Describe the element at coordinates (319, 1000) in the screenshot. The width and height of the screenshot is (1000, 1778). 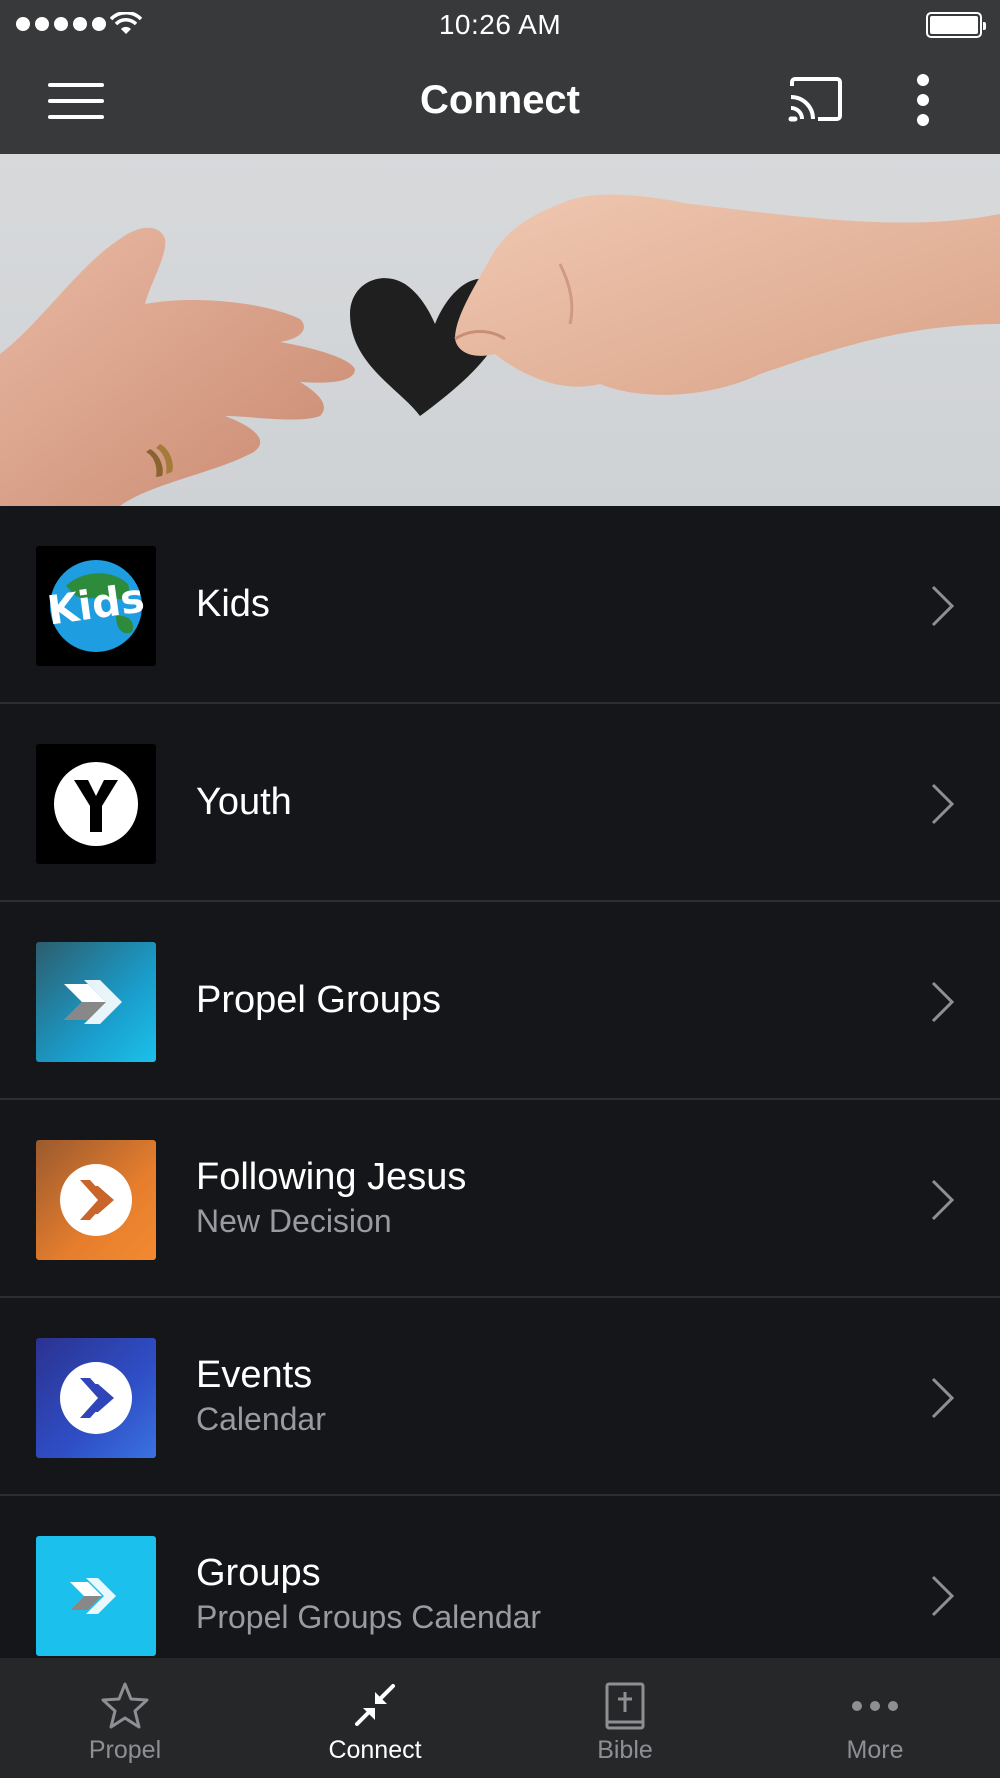
I see `list-item-title: Propel Groups` at that location.